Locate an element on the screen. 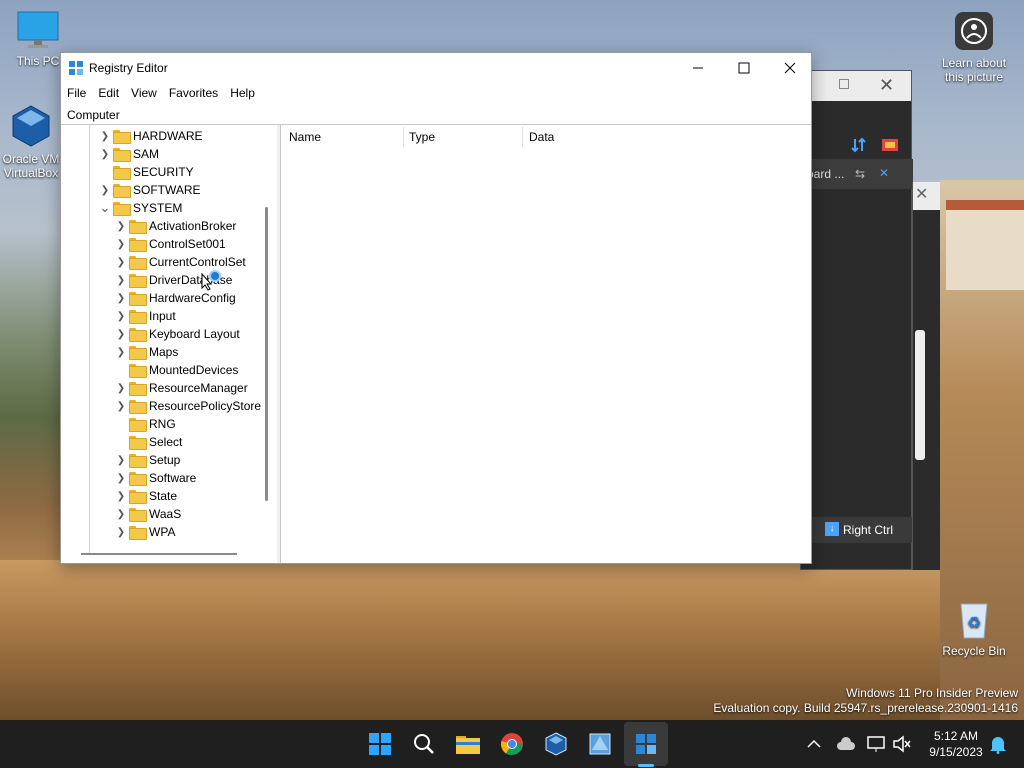 This screenshot has height=768, width=1024. notifications-button is located at coordinates (998, 744).